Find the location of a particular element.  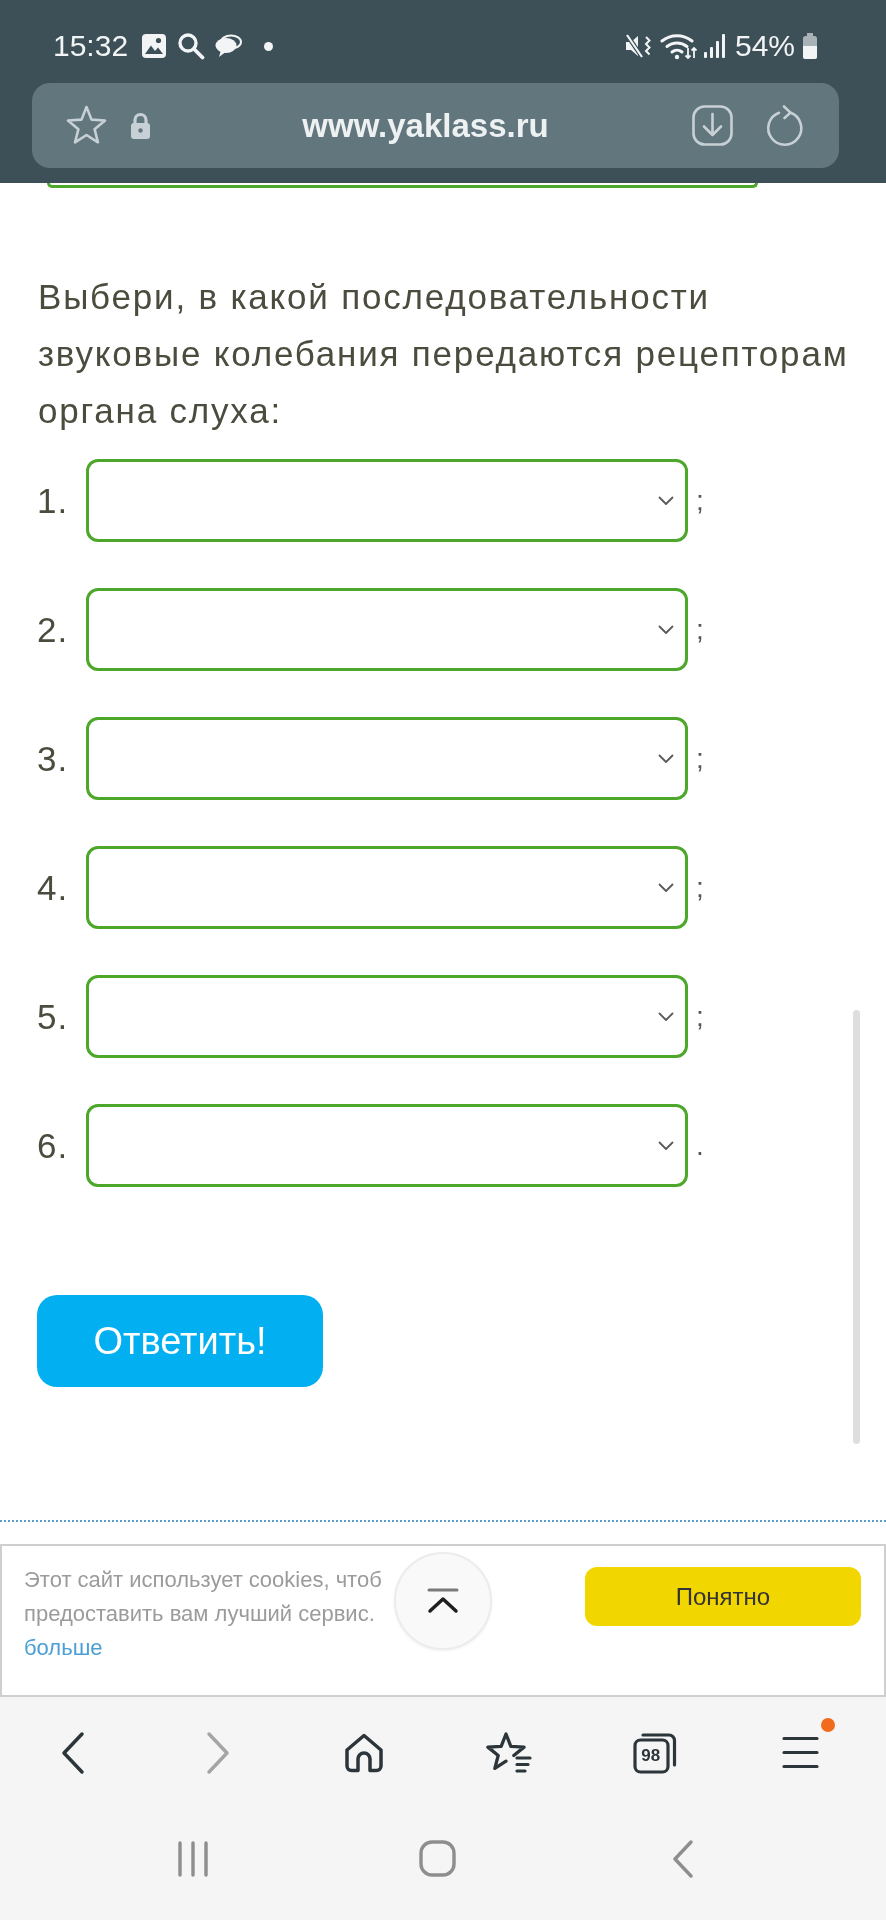

recent-apps-icon is located at coordinates (192, 1858).